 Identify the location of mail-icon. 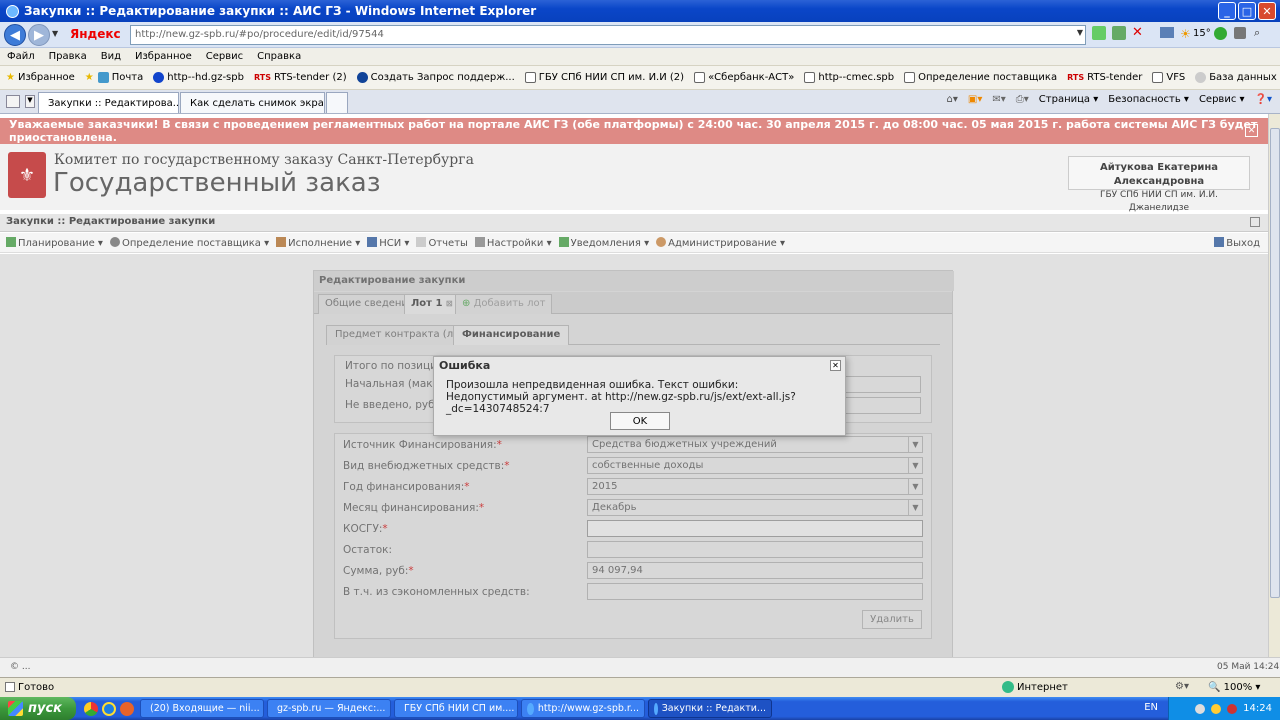
(1167, 32).